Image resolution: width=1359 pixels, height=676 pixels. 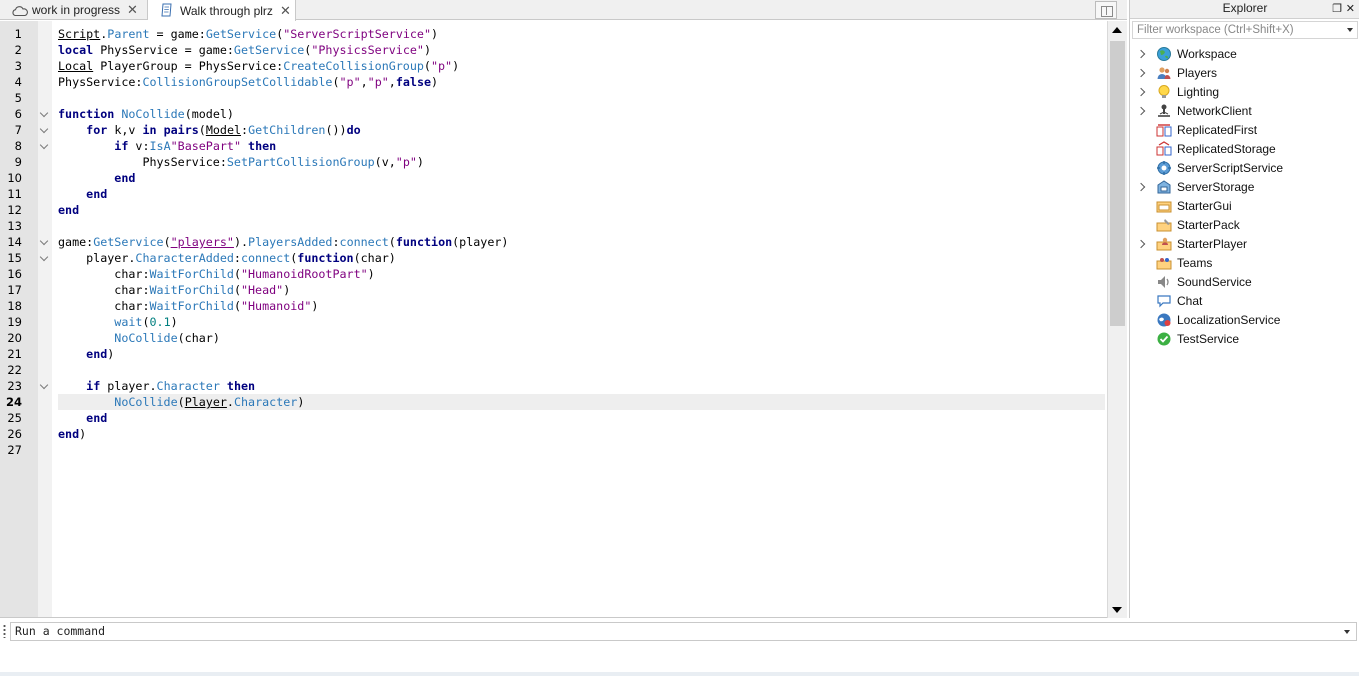 I want to click on code-token: function, so click(x=86, y=114).